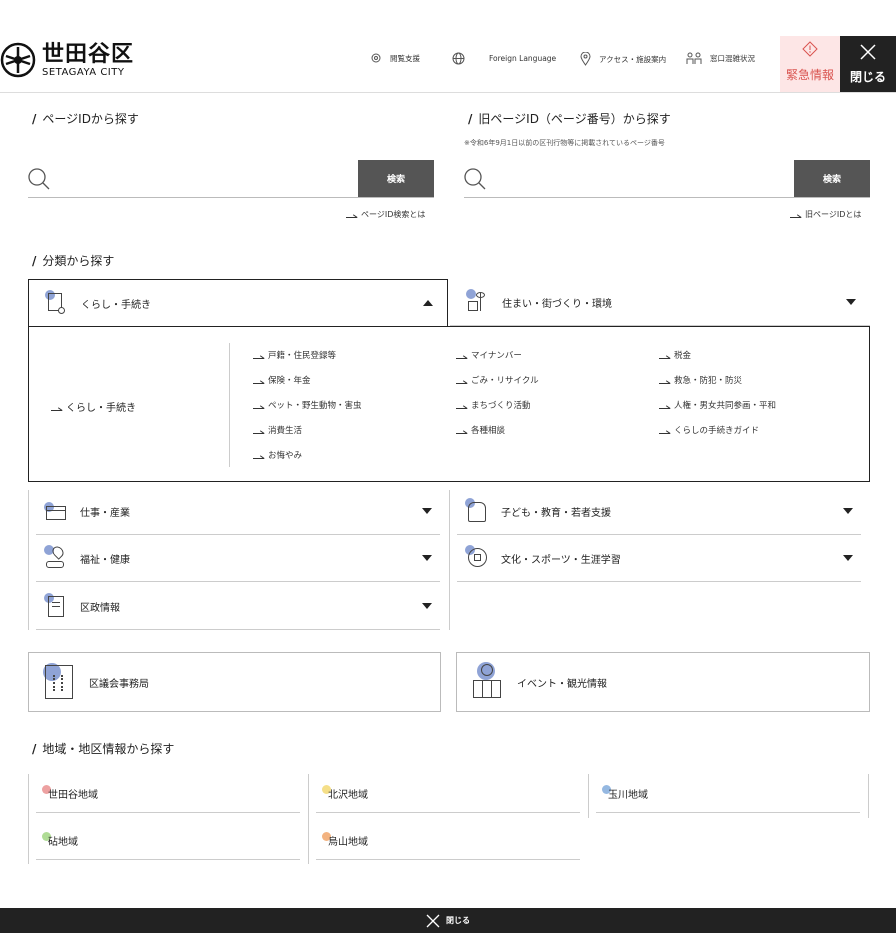 The height and width of the screenshot is (933, 896). I want to click on map-person-icon, so click(487, 682).